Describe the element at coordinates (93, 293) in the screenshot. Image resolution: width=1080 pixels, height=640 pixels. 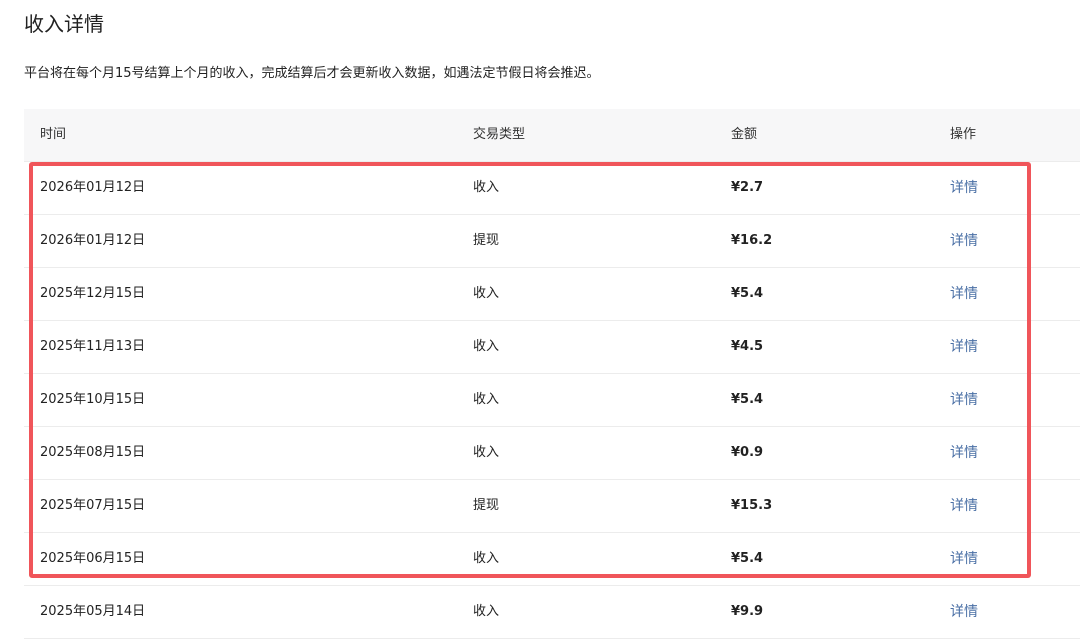
I see `row-time: 2025年12月15日` at that location.